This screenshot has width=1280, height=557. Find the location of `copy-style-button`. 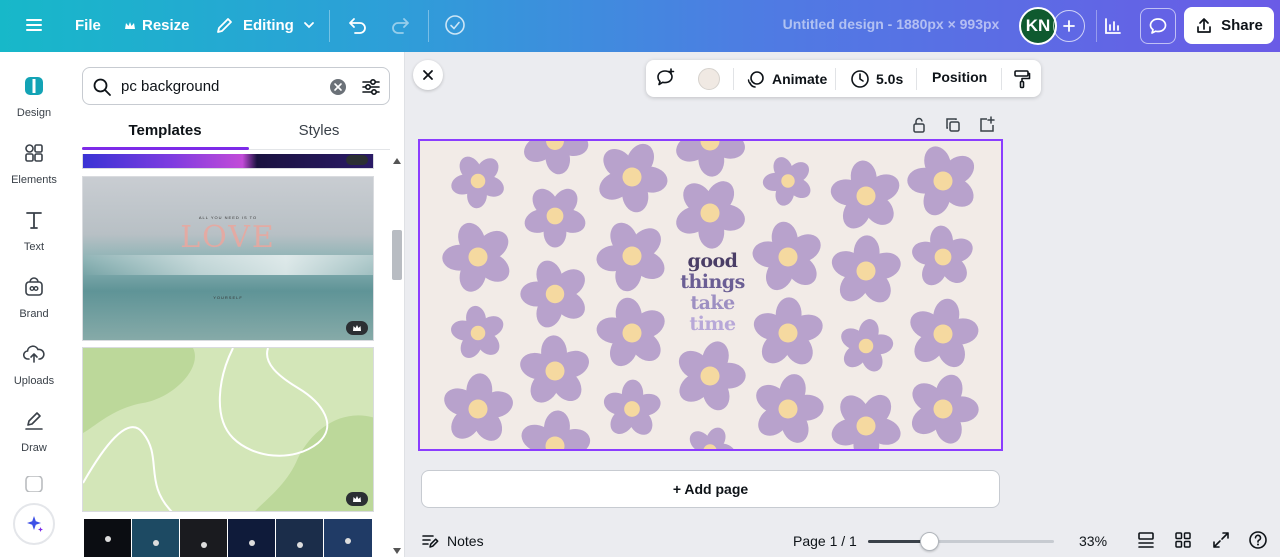

copy-style-button is located at coordinates (1022, 79).